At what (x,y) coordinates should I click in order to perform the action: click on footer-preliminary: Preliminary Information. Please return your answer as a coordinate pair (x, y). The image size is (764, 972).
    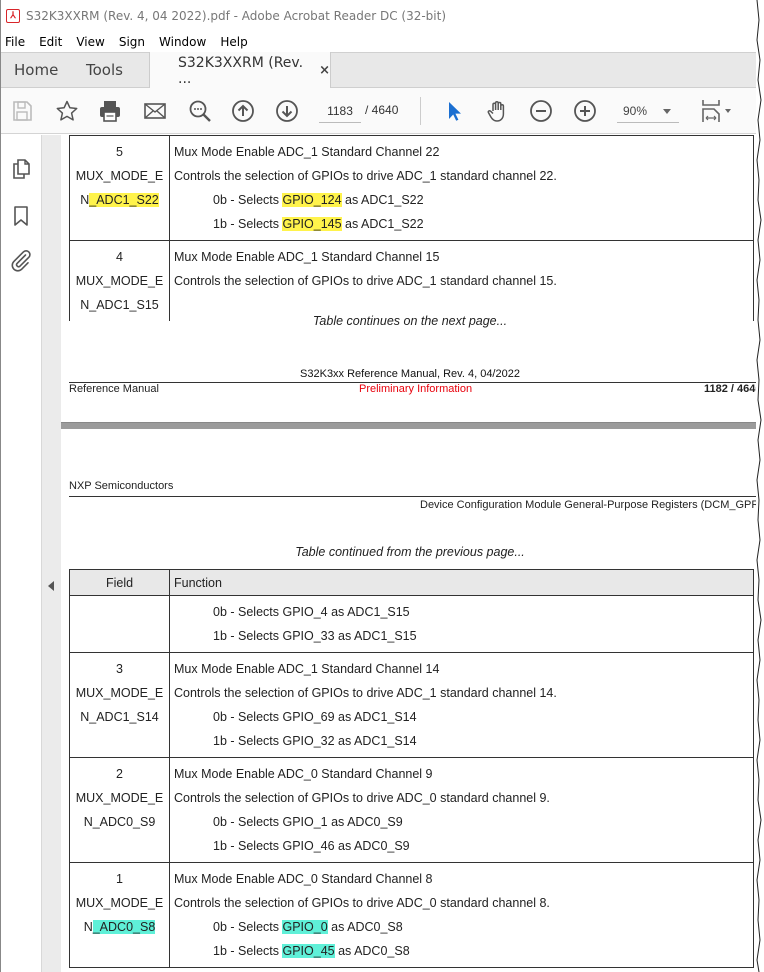
    Looking at the image, I should click on (416, 389).